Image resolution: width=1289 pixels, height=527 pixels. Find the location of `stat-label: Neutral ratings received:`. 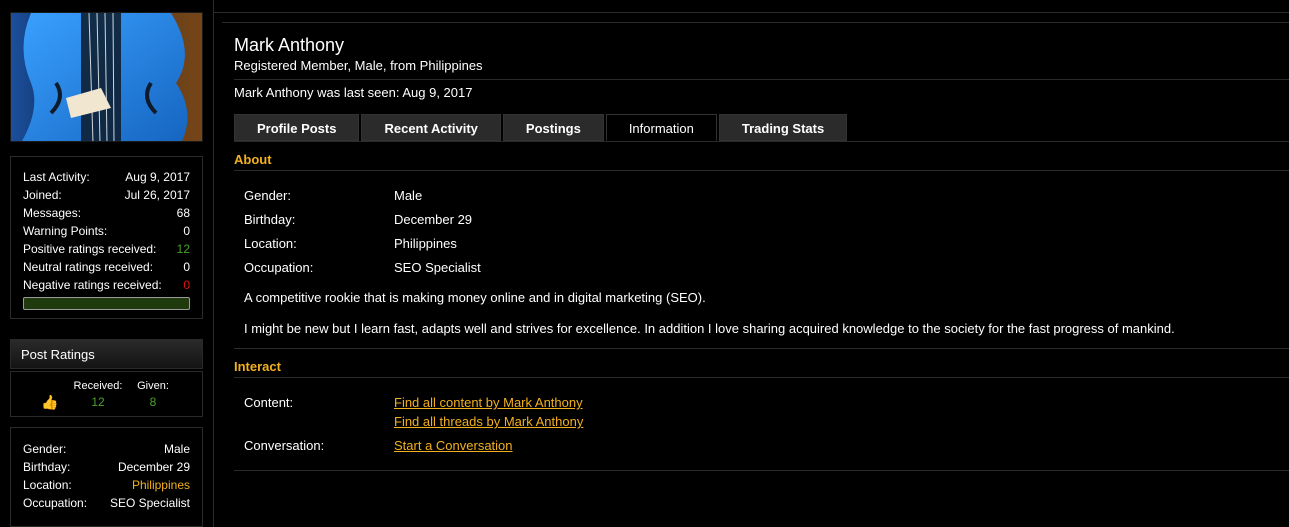

stat-label: Neutral ratings received: is located at coordinates (88, 267).